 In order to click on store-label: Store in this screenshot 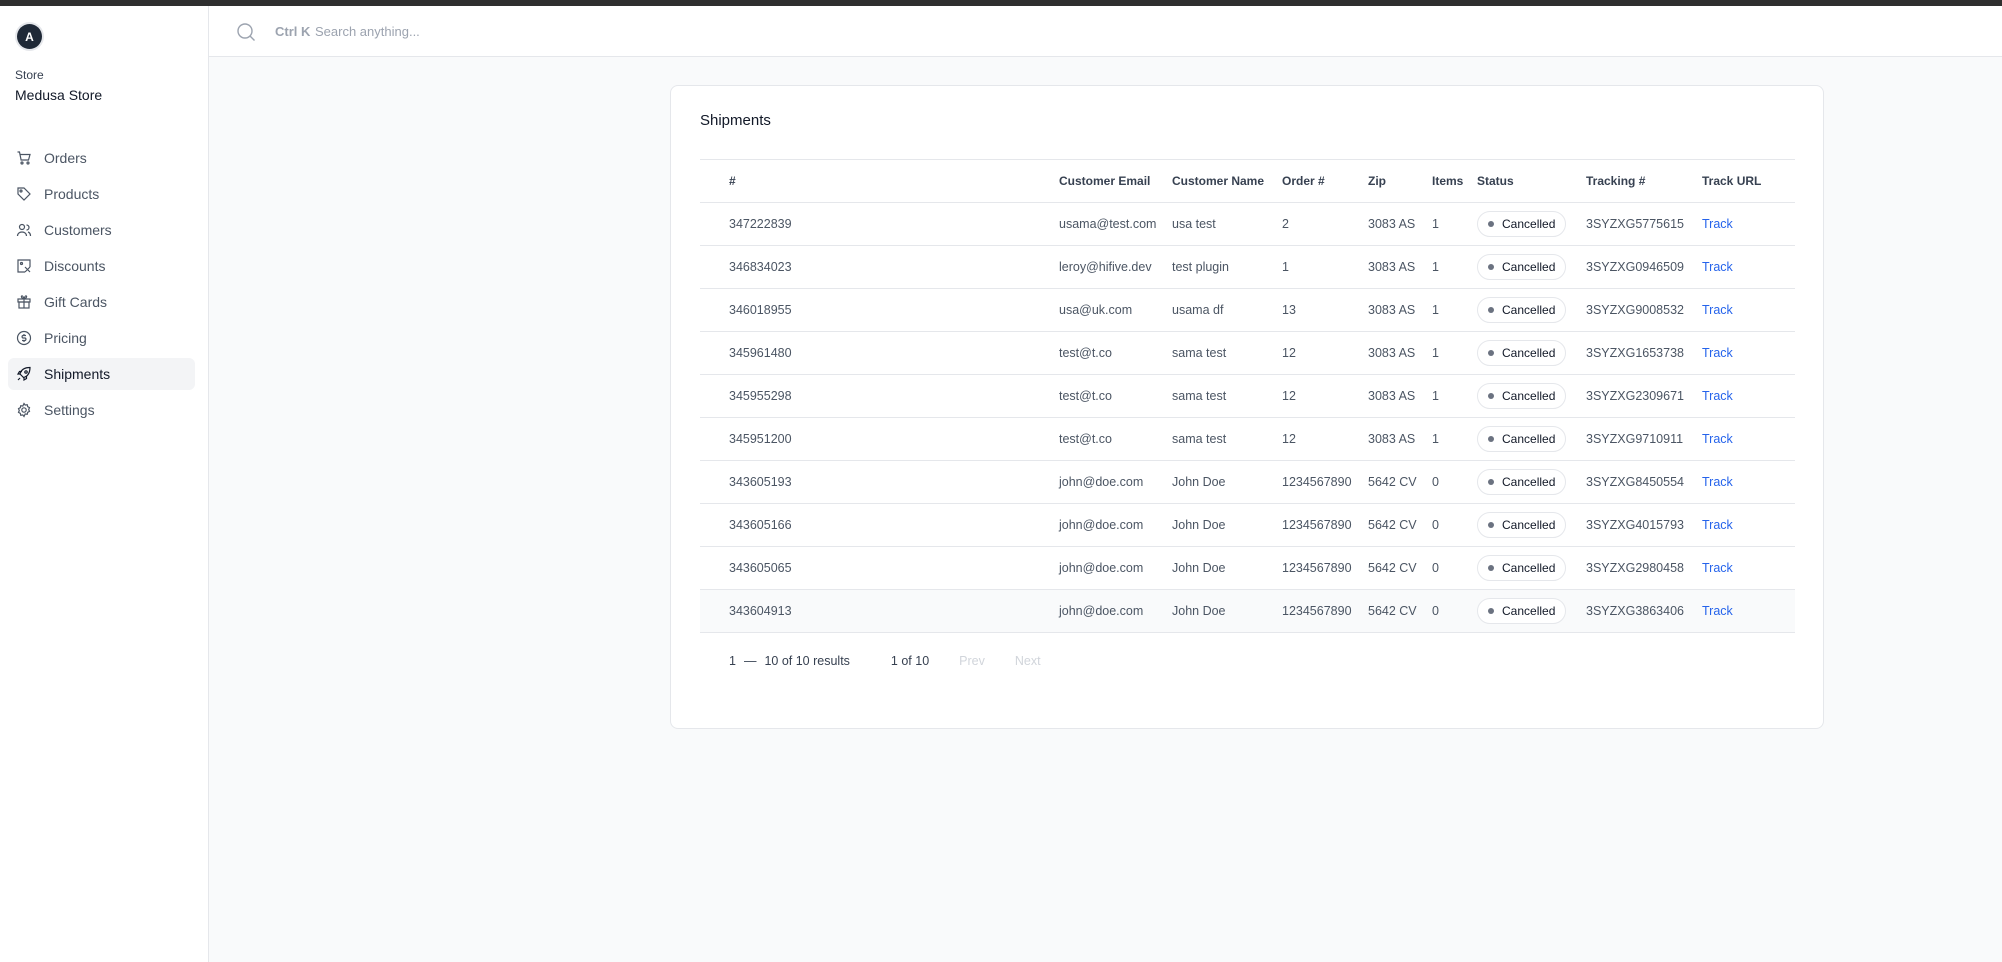, I will do `click(29, 75)`.